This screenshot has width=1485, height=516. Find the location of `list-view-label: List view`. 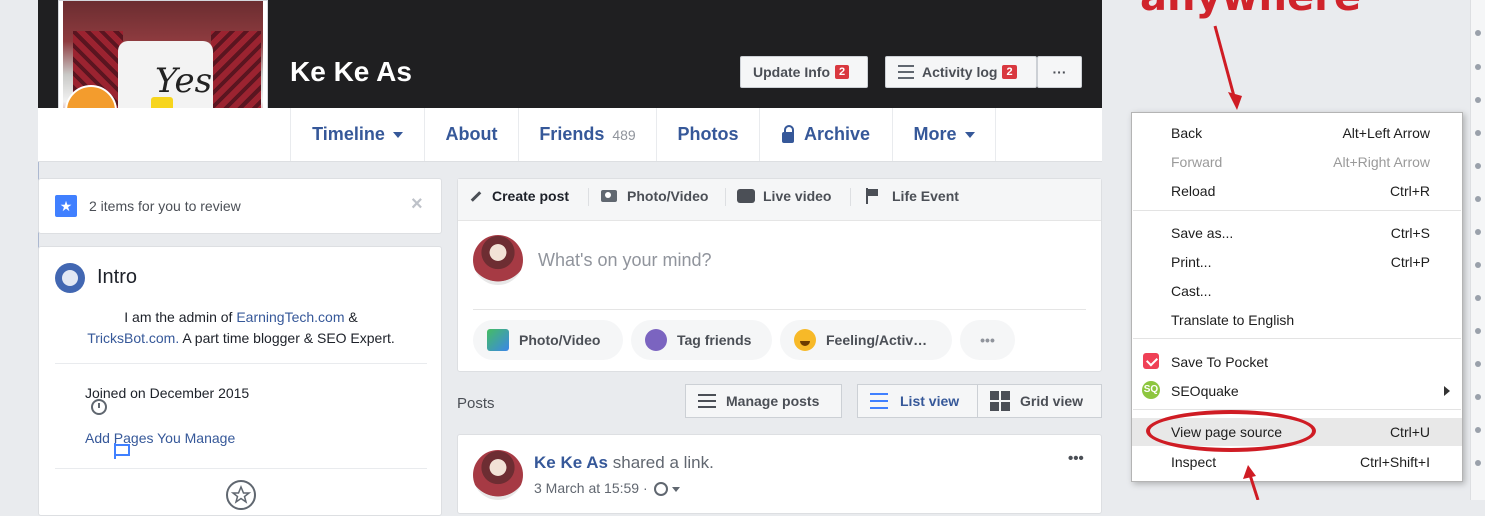

list-view-label: List view is located at coordinates (930, 401).